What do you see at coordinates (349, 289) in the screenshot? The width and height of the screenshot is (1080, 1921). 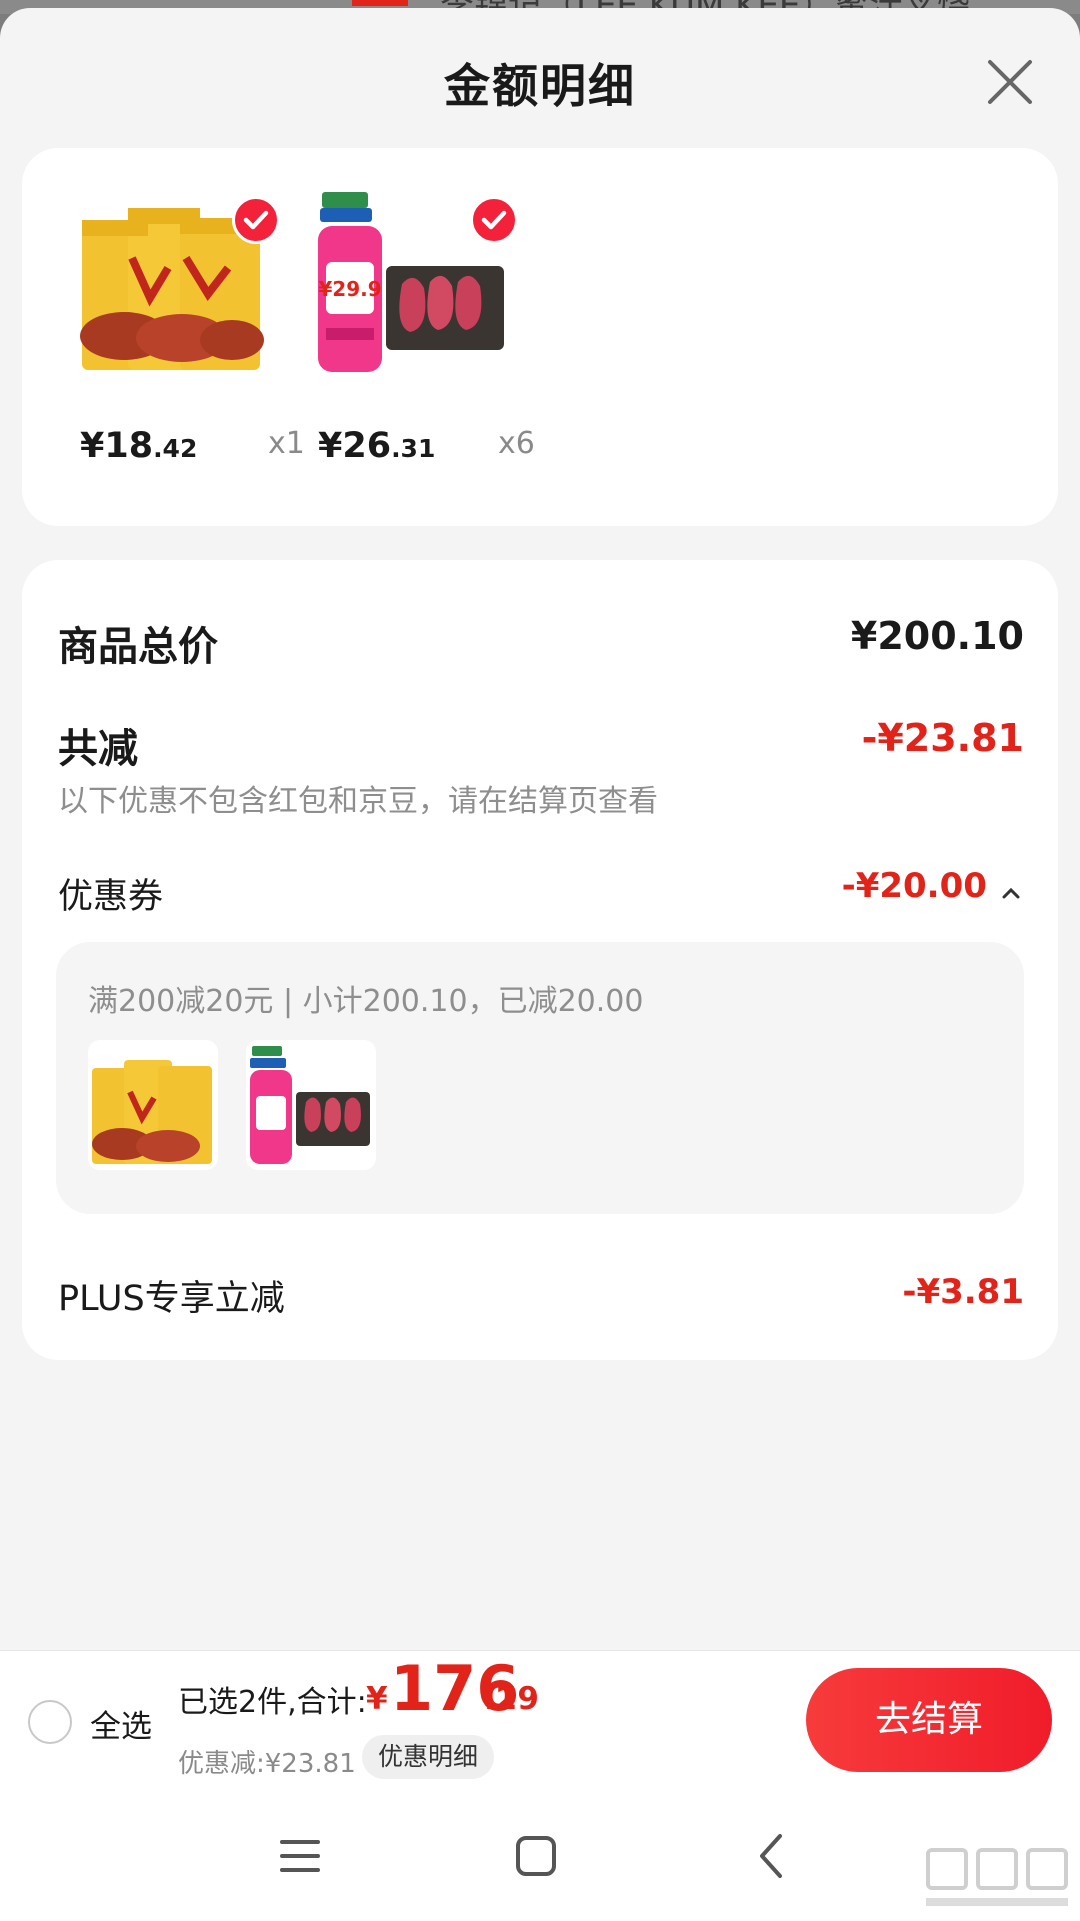 I see `promo-price-text: ¥29.9` at bounding box center [349, 289].